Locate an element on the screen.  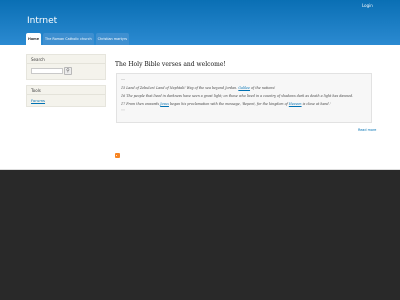
site-name-link: Intrnet is located at coordinates (42, 21).